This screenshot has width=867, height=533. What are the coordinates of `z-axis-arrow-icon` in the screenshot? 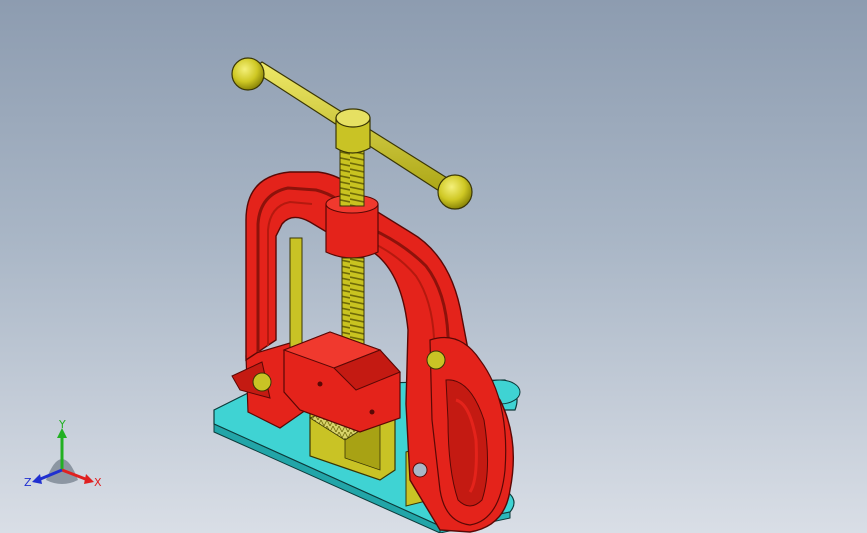 It's located at (37, 479).